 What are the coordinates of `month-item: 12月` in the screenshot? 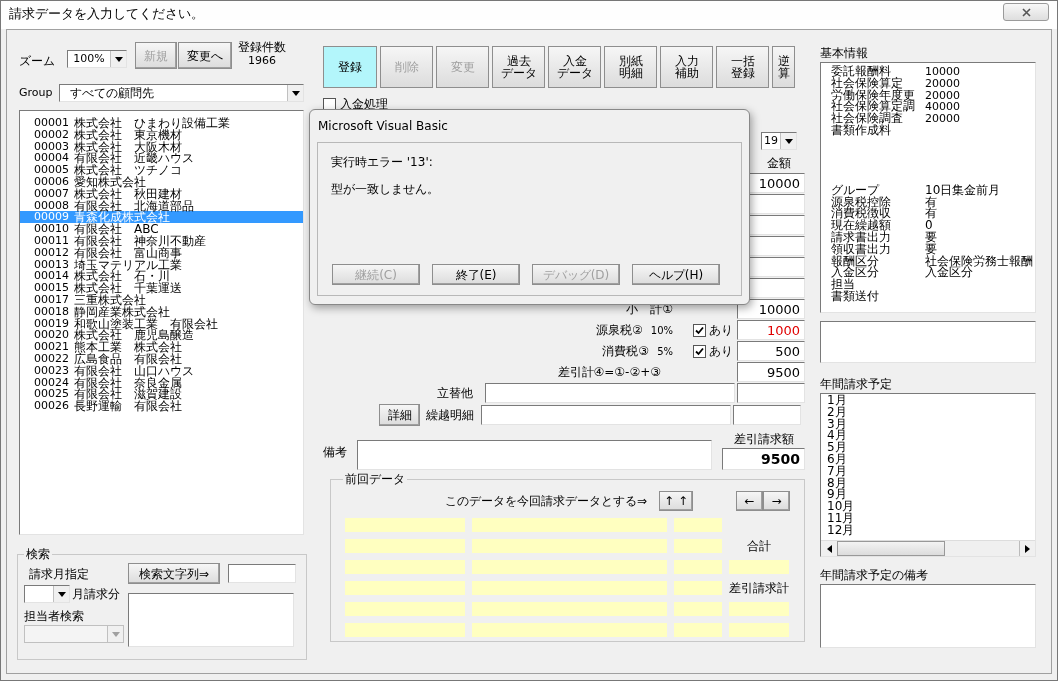 It's located at (931, 530).